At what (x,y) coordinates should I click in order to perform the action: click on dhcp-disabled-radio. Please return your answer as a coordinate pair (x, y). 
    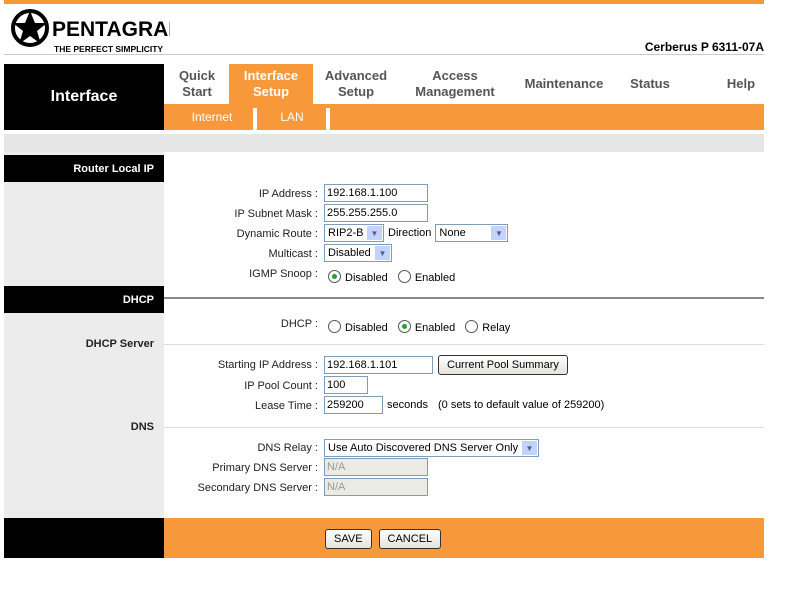
    Looking at the image, I should click on (334, 326).